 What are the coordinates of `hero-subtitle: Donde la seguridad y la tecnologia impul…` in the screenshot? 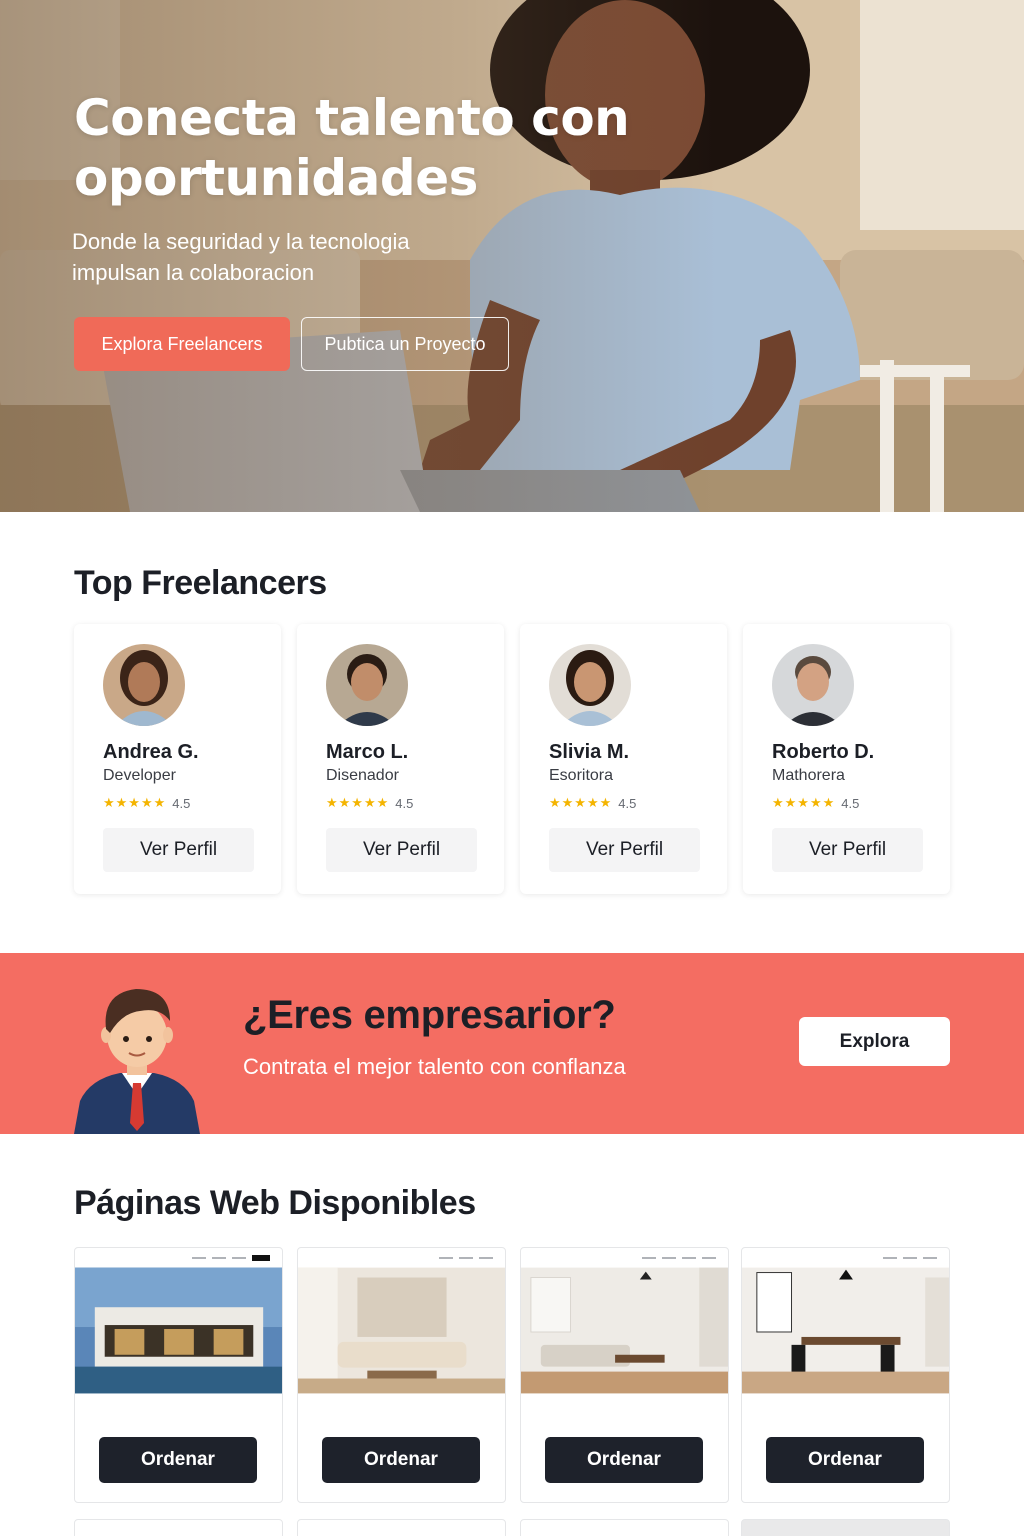 It's located at (241, 257).